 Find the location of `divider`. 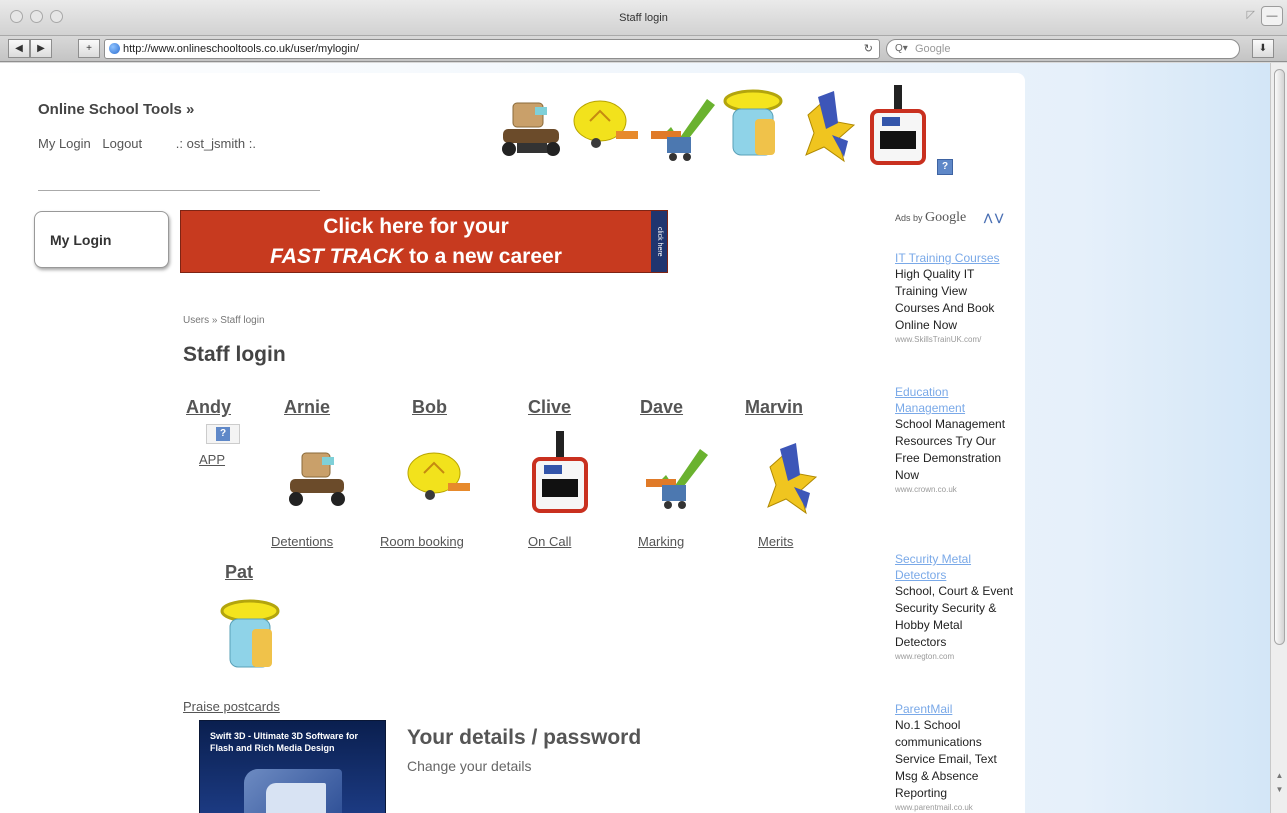

divider is located at coordinates (179, 190).